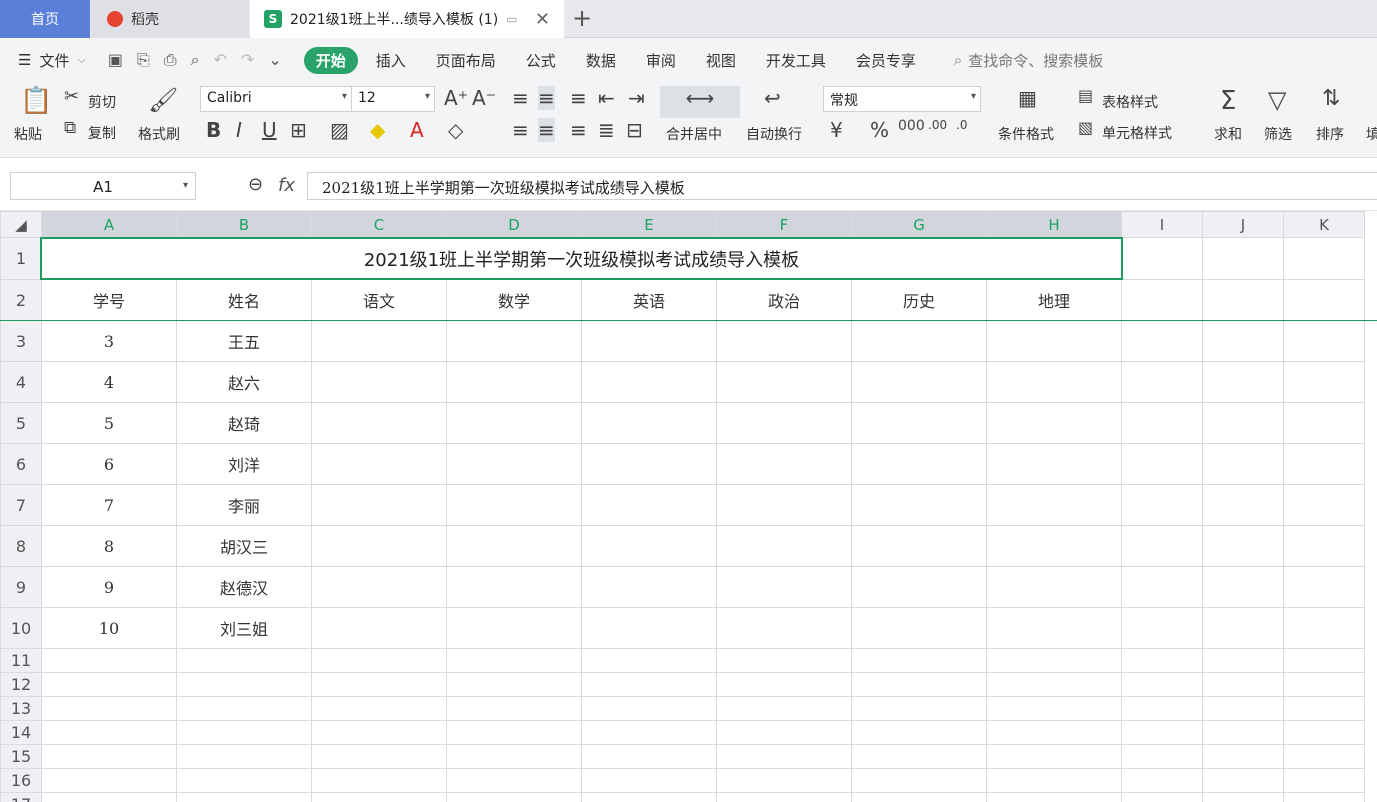 The width and height of the screenshot is (1377, 802). Describe the element at coordinates (1137, 133) in the screenshot. I see `cell-style-button: 单元格样式` at that location.